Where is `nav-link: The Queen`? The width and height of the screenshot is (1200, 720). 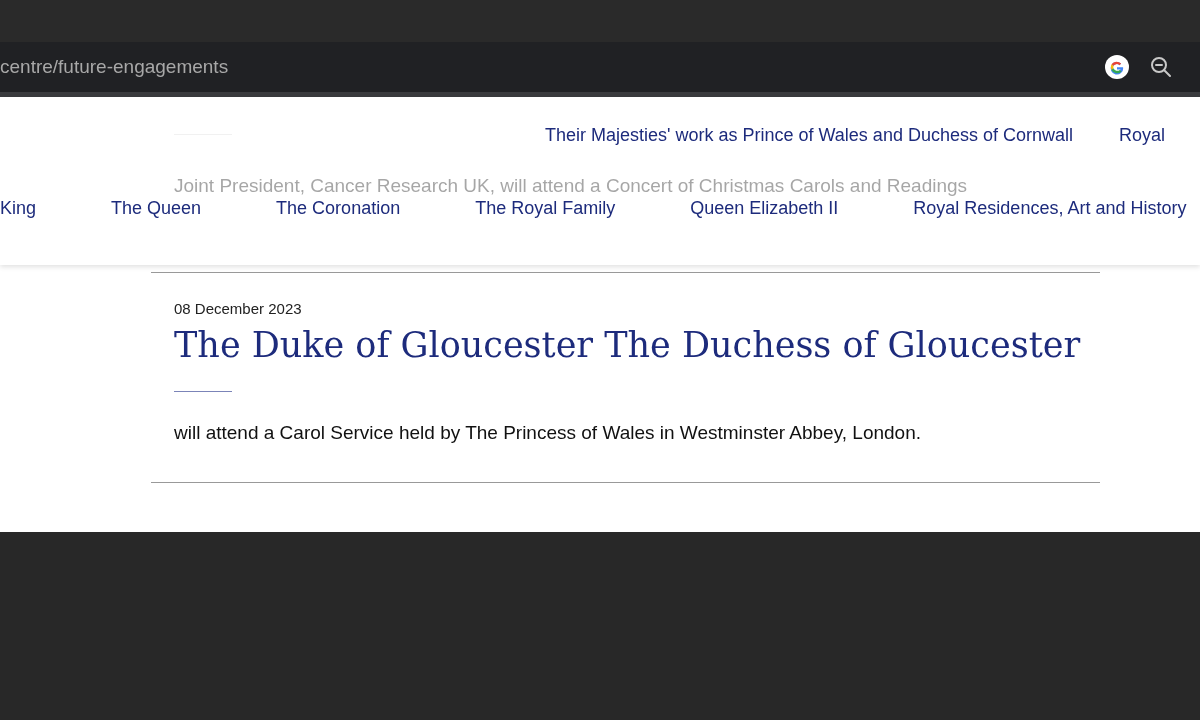
nav-link: The Queen is located at coordinates (156, 208).